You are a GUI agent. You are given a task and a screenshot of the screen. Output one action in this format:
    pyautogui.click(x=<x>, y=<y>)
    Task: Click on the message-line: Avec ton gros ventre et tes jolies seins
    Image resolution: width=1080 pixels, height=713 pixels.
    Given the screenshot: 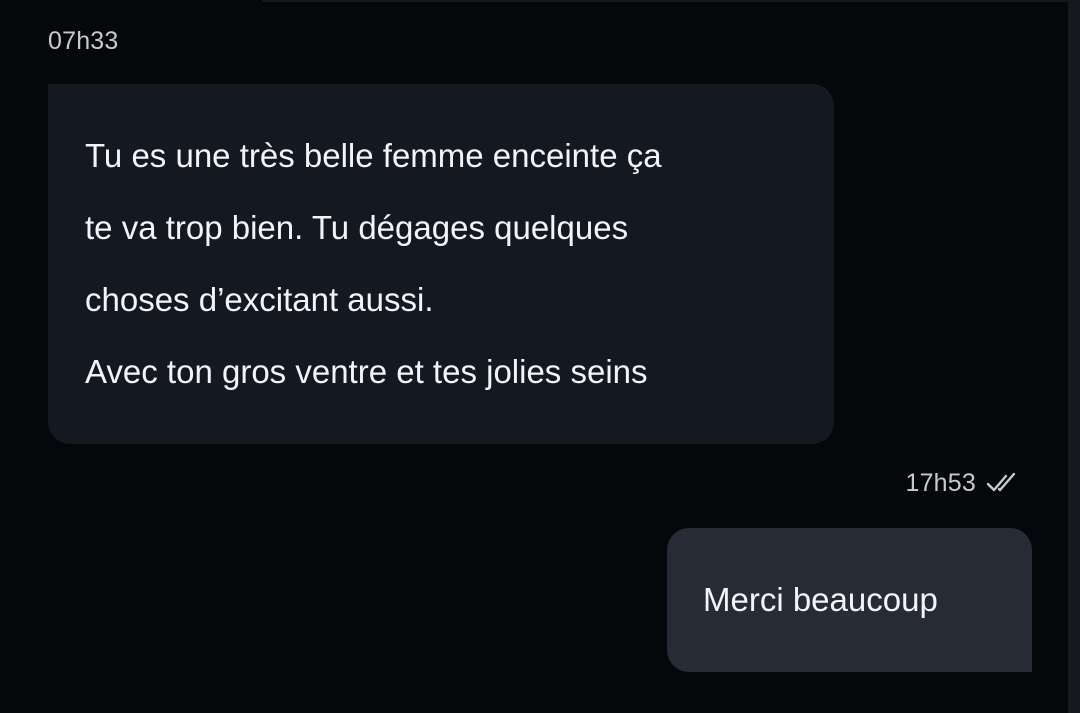 What is the action you would take?
    pyautogui.click(x=366, y=371)
    